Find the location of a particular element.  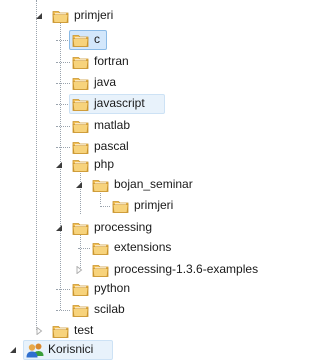

tree-node: test is located at coordinates (140, 331).